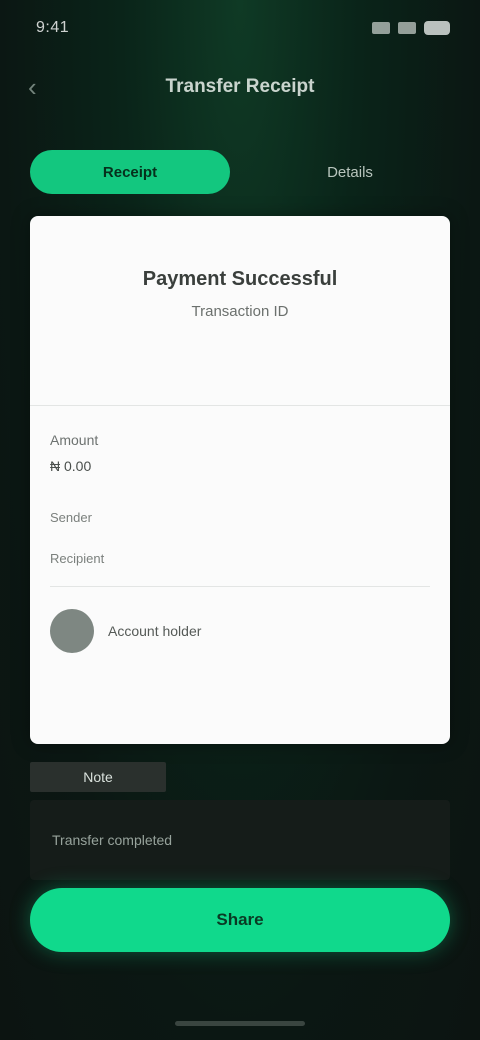 This screenshot has height=1040, width=480. I want to click on amount-value: ₦ 0.00, so click(71, 466).